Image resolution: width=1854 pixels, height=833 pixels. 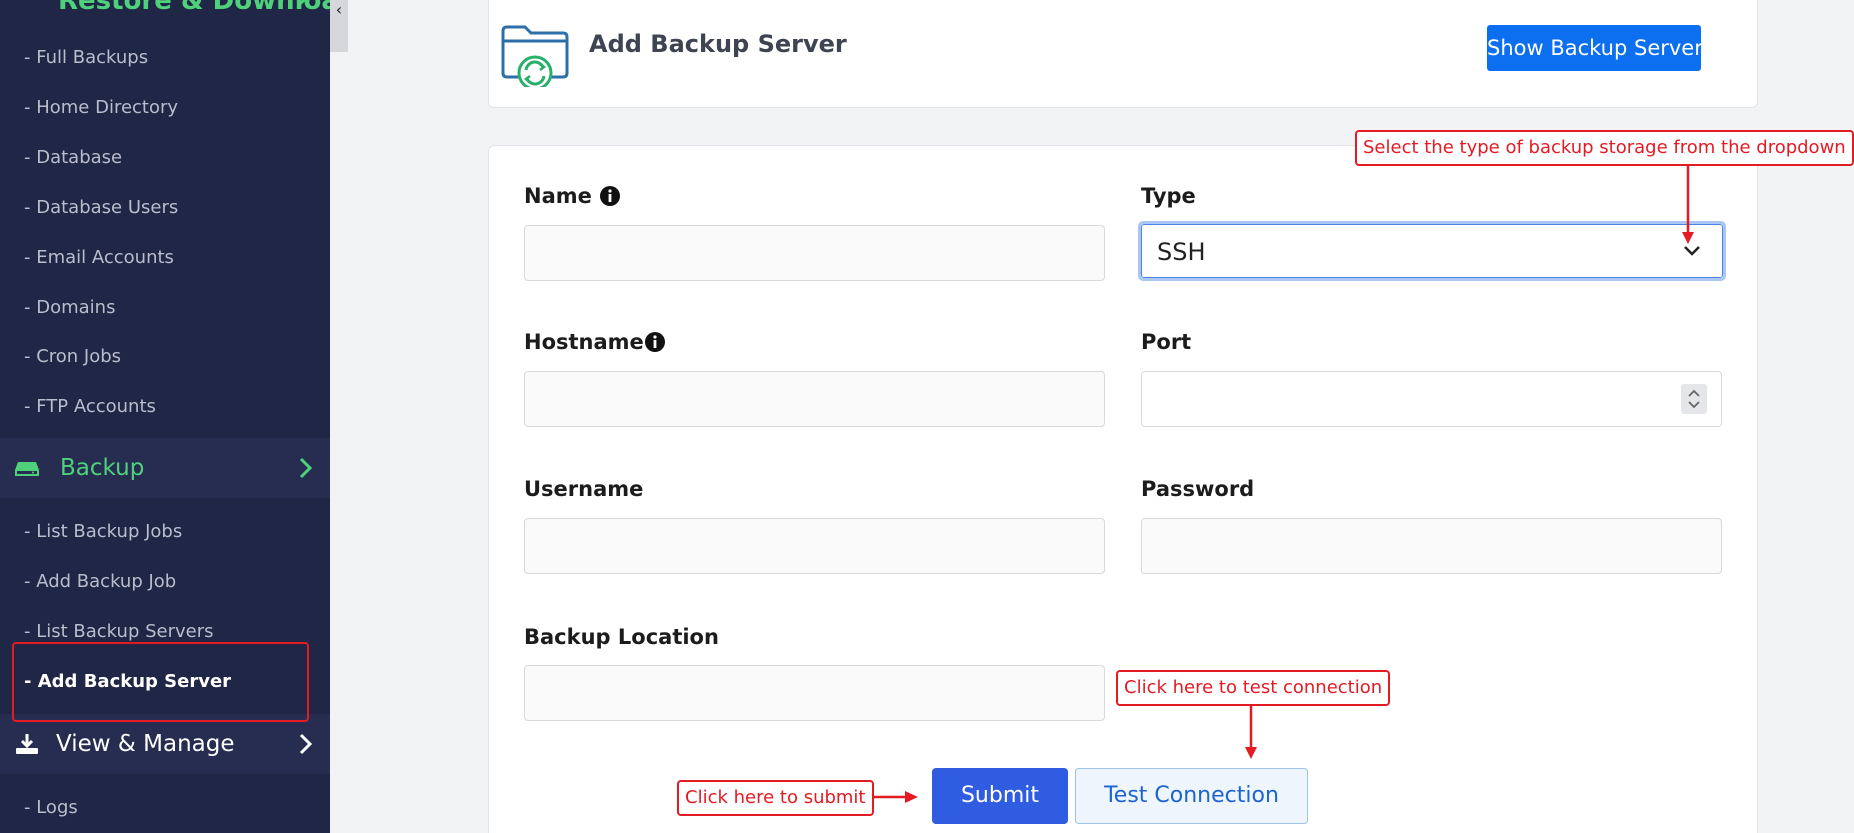 I want to click on sidebar-collapse-toggle: ‹, so click(x=339, y=26).